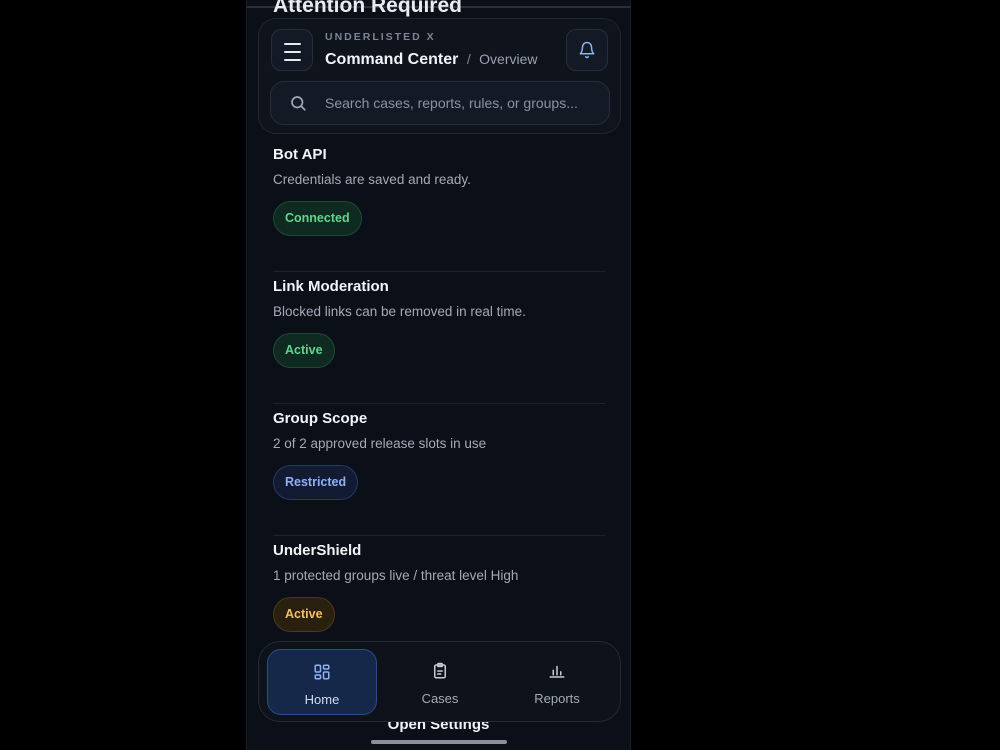 The width and height of the screenshot is (1000, 750). I want to click on notifications-button, so click(587, 50).